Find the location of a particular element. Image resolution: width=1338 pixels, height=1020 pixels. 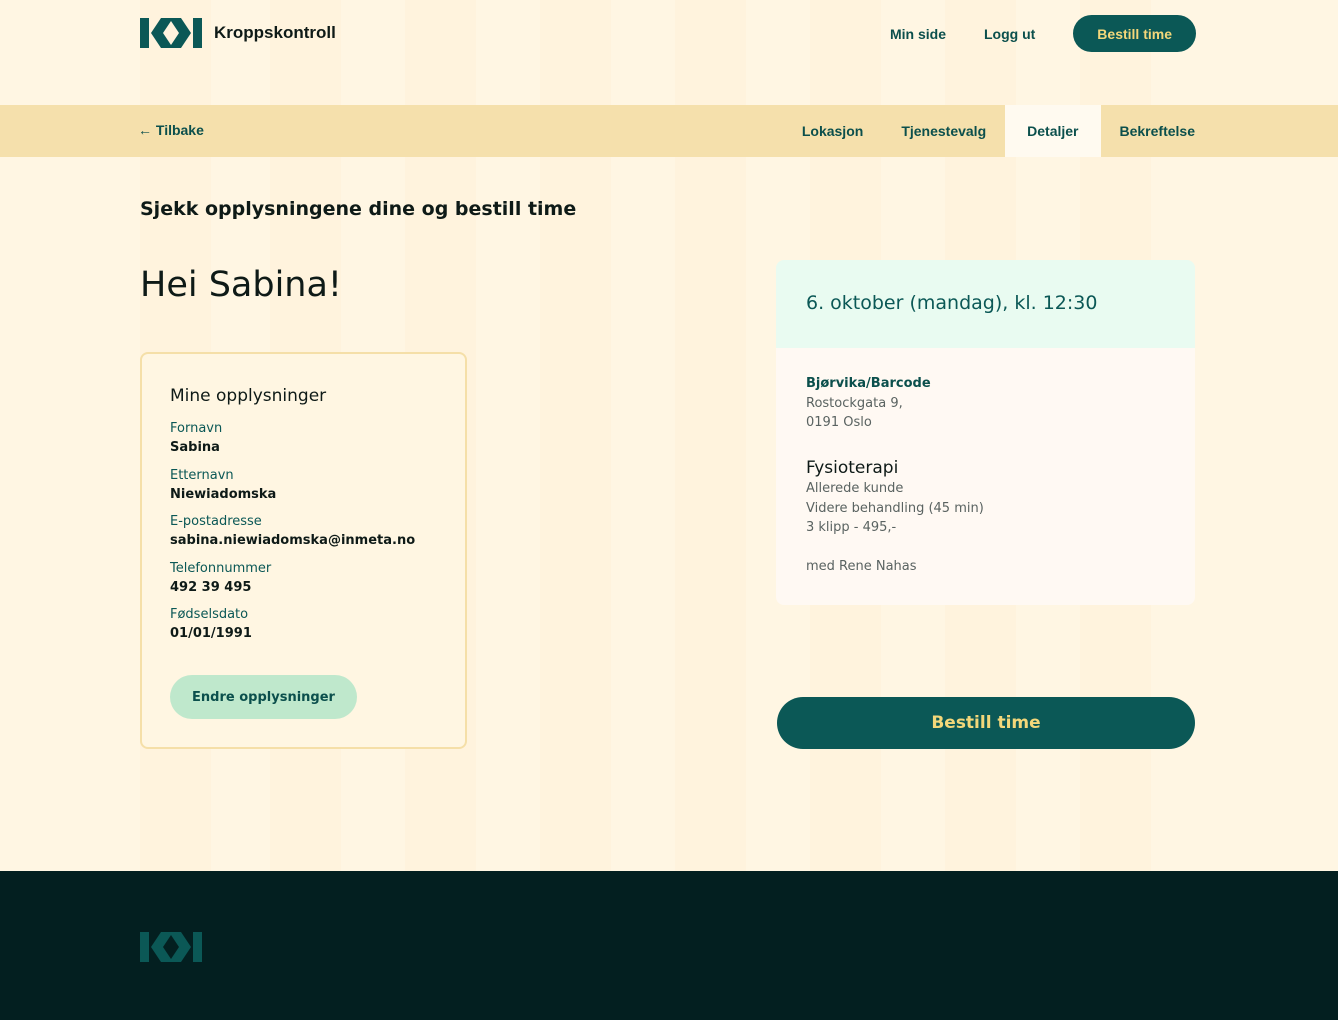

nav-min-side: Min side is located at coordinates (918, 34).